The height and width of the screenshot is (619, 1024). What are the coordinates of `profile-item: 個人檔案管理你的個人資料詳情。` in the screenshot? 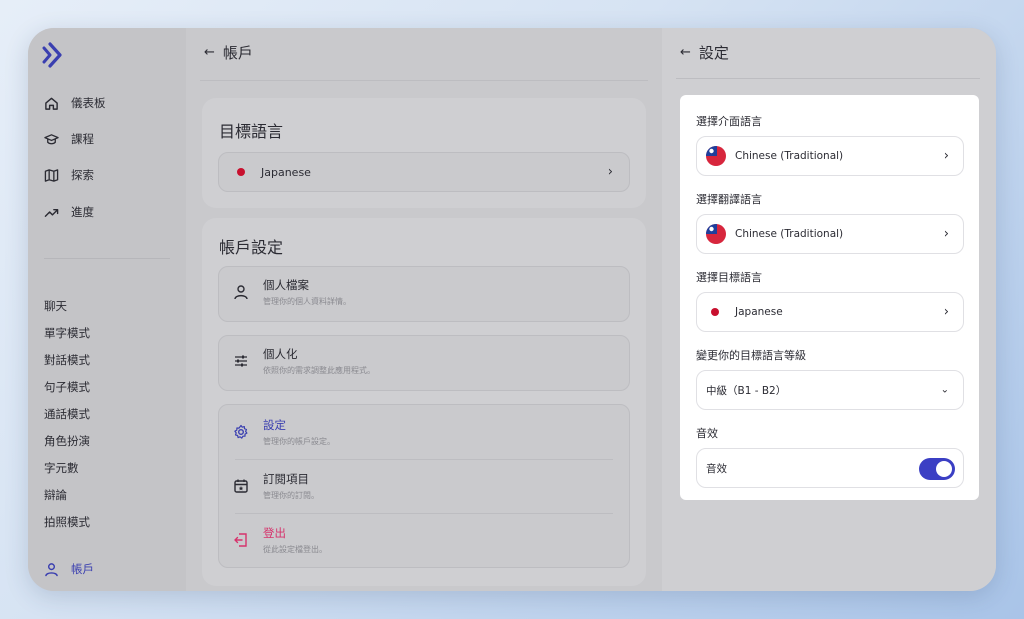 It's located at (424, 292).